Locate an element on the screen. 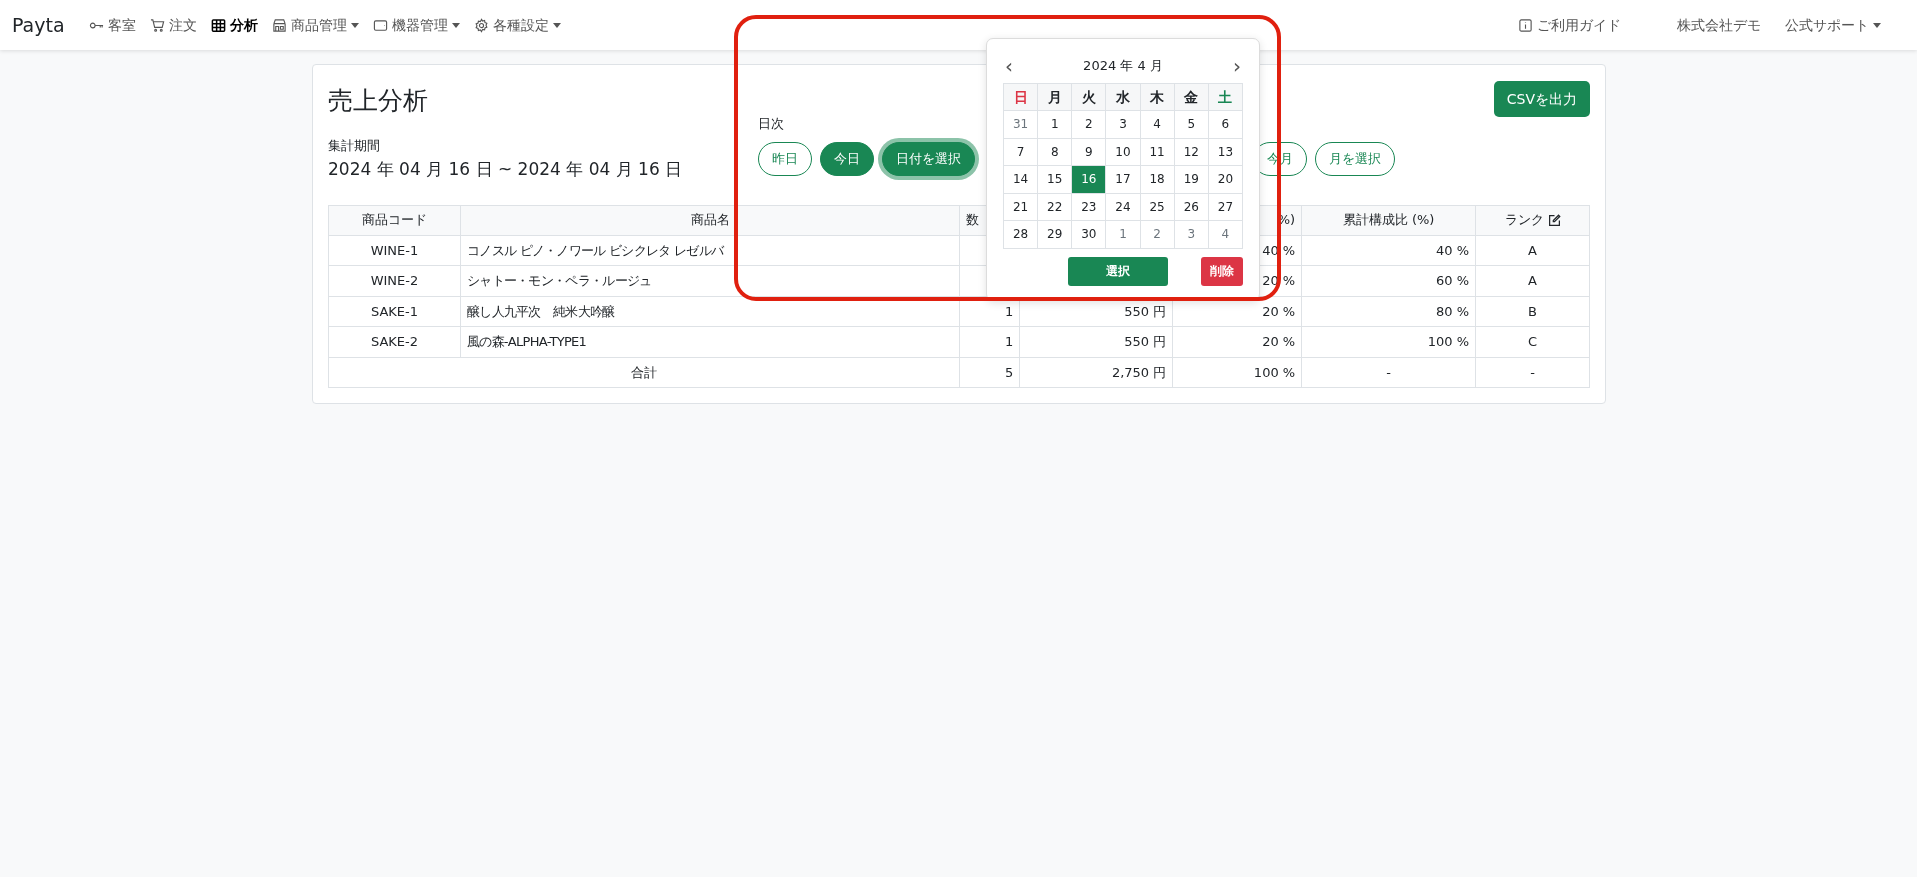 This screenshot has height=877, width=1917. nav-item: 各種設定 is located at coordinates (517, 25).